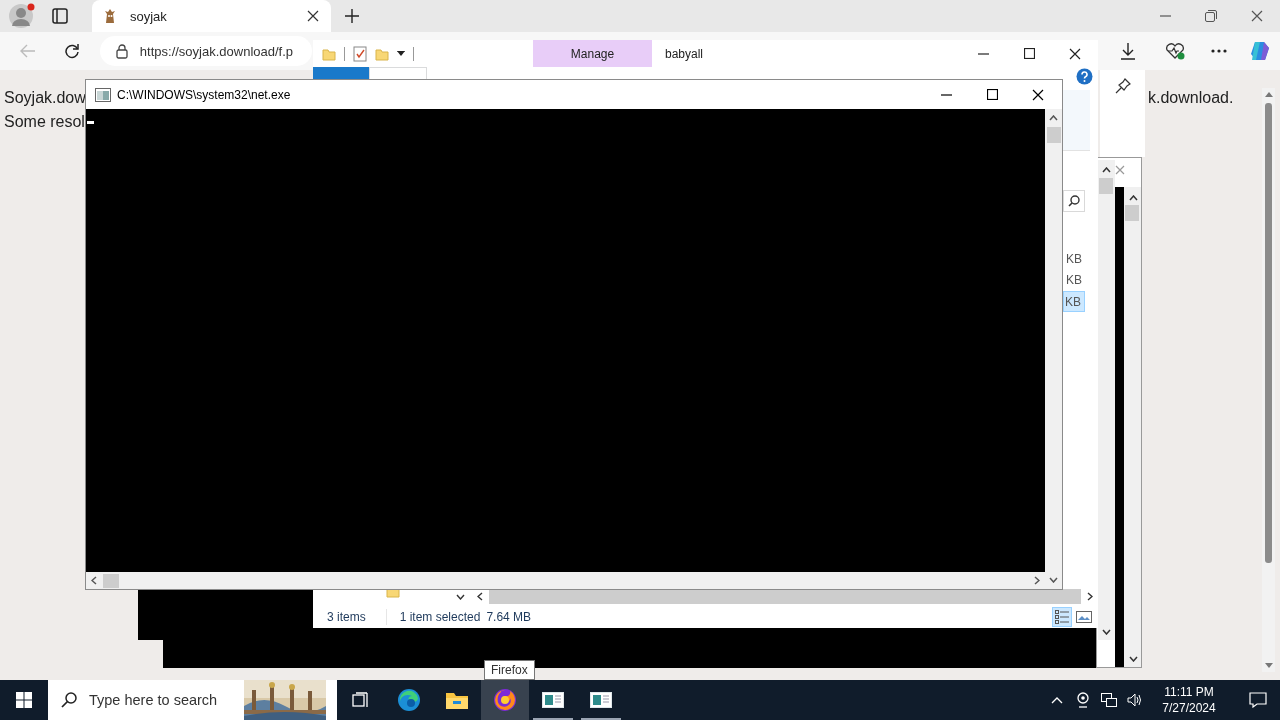 The image size is (1280, 720). What do you see at coordinates (1135, 700) in the screenshot?
I see `speaker-icon` at bounding box center [1135, 700].